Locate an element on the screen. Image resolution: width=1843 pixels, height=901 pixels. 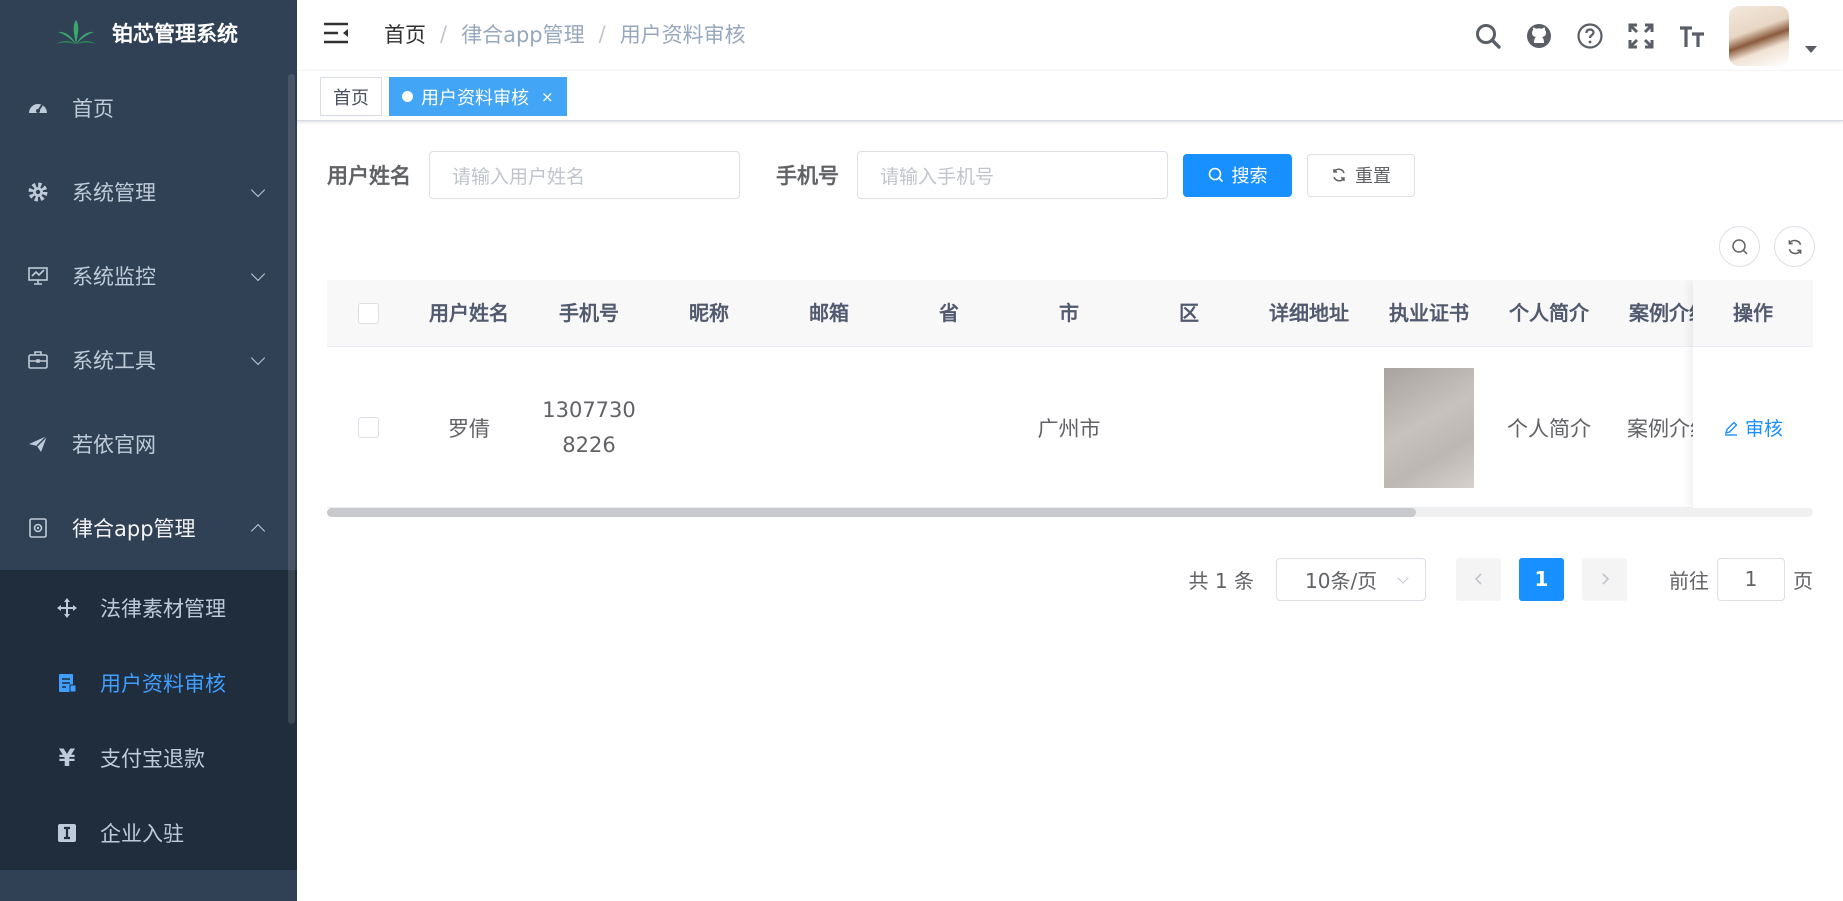
sidebar-item-website: 若依官网 is located at coordinates (148, 444).